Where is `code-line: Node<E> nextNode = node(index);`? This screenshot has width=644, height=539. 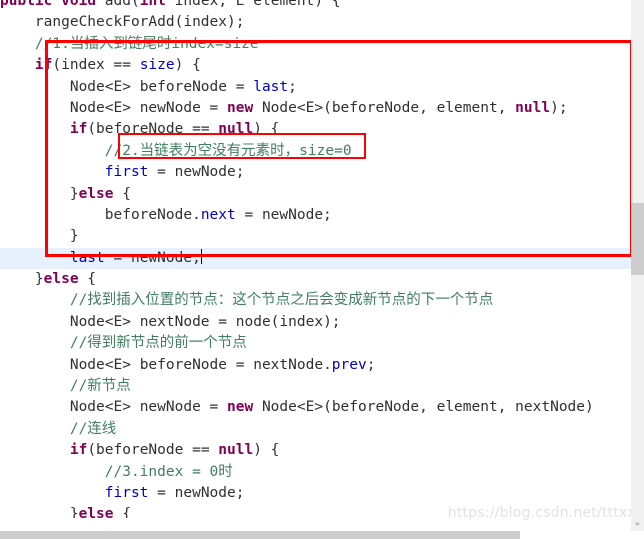
code-line: Node<E> nextNode = node(index); is located at coordinates (315, 322).